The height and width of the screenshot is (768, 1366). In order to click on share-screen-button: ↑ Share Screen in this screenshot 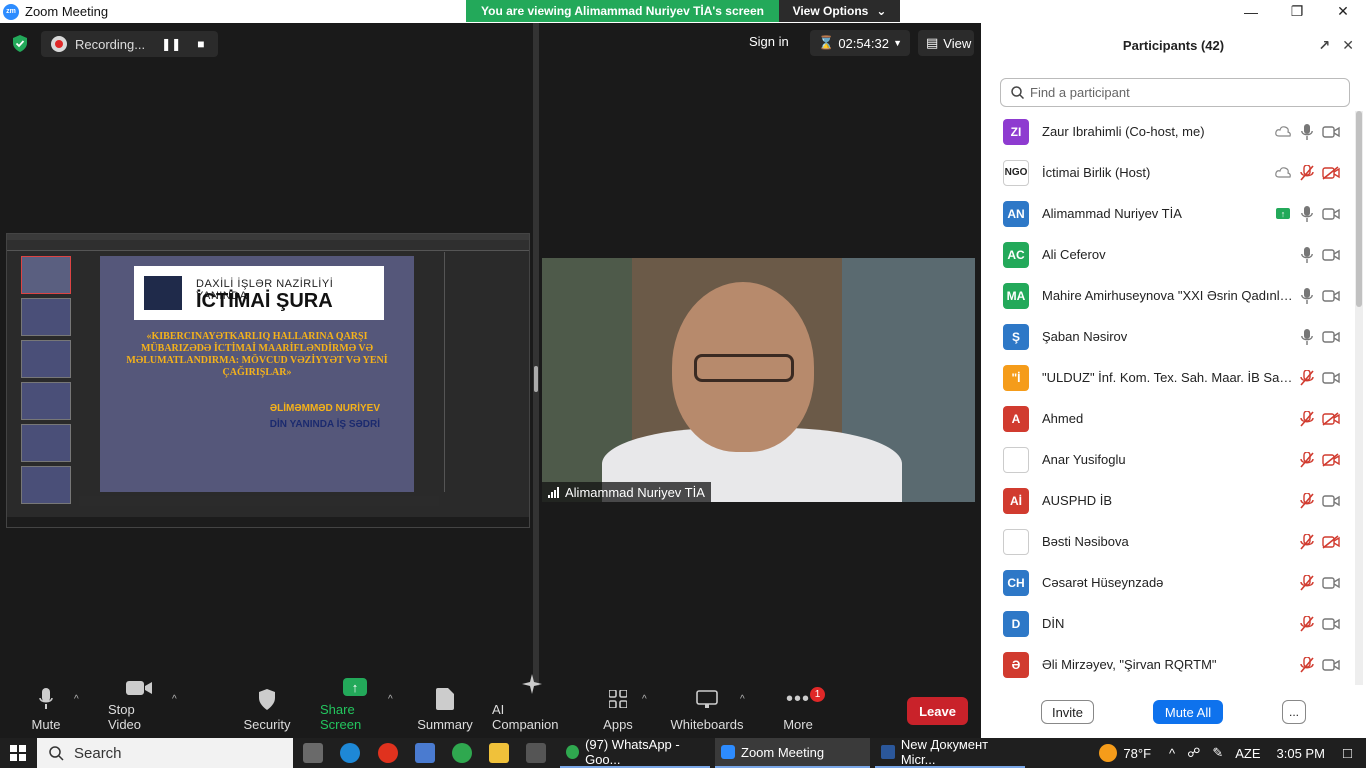, I will do `click(355, 708)`.